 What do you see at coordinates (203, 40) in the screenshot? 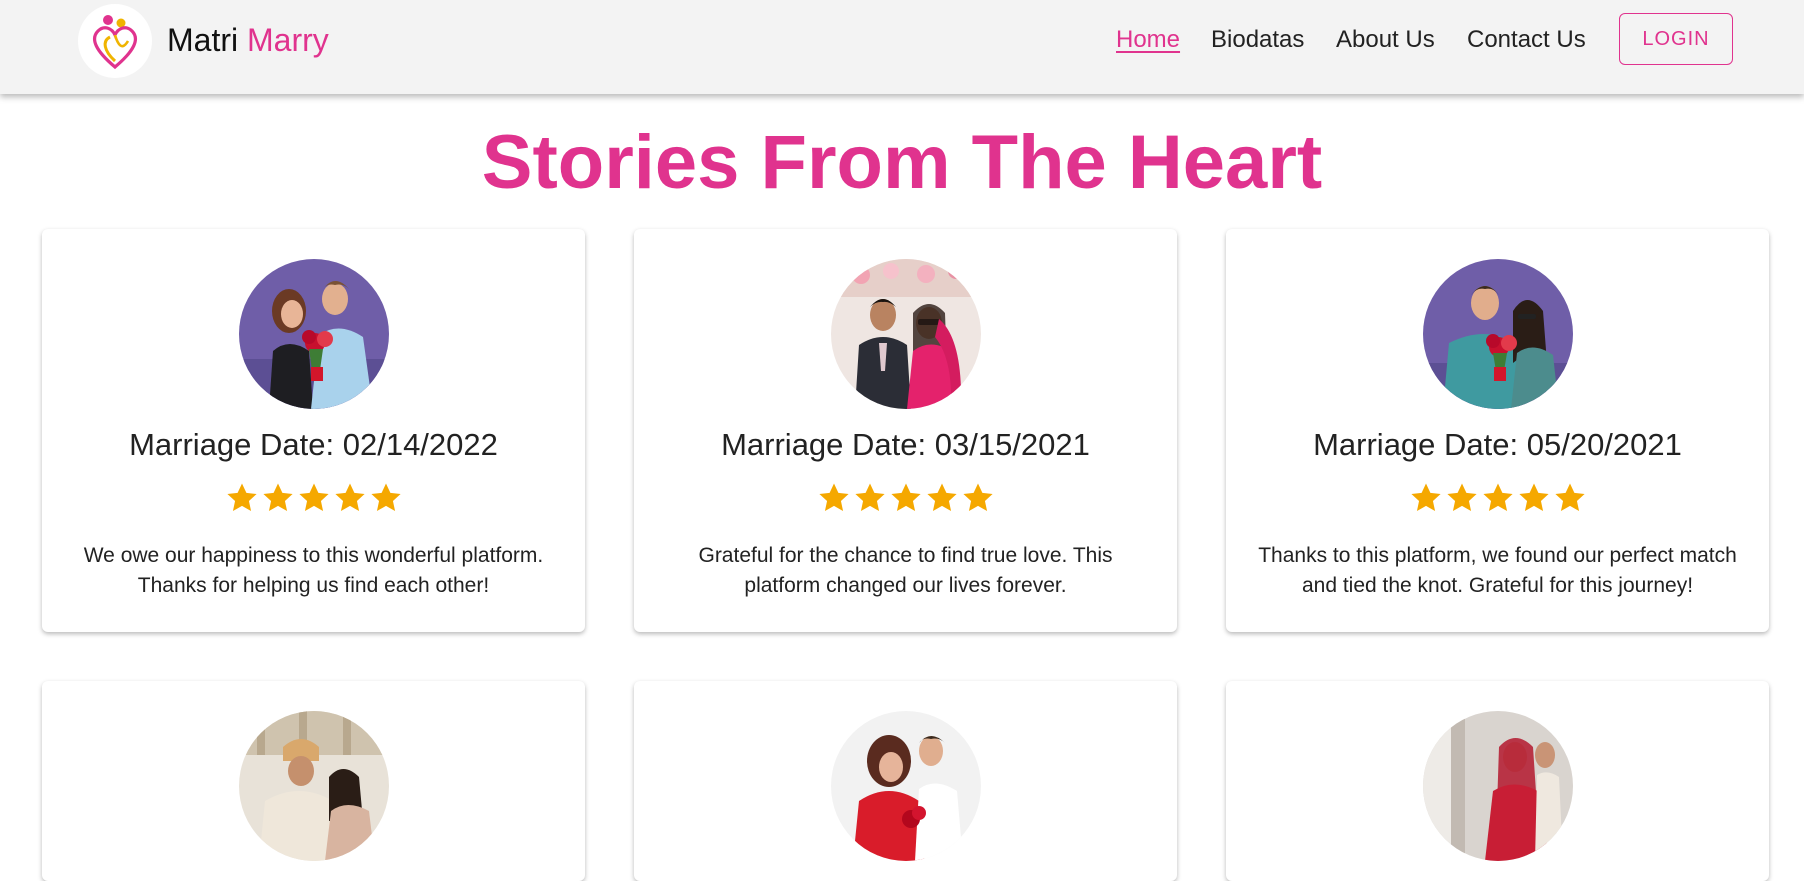
I see `brand-first: Matri` at bounding box center [203, 40].